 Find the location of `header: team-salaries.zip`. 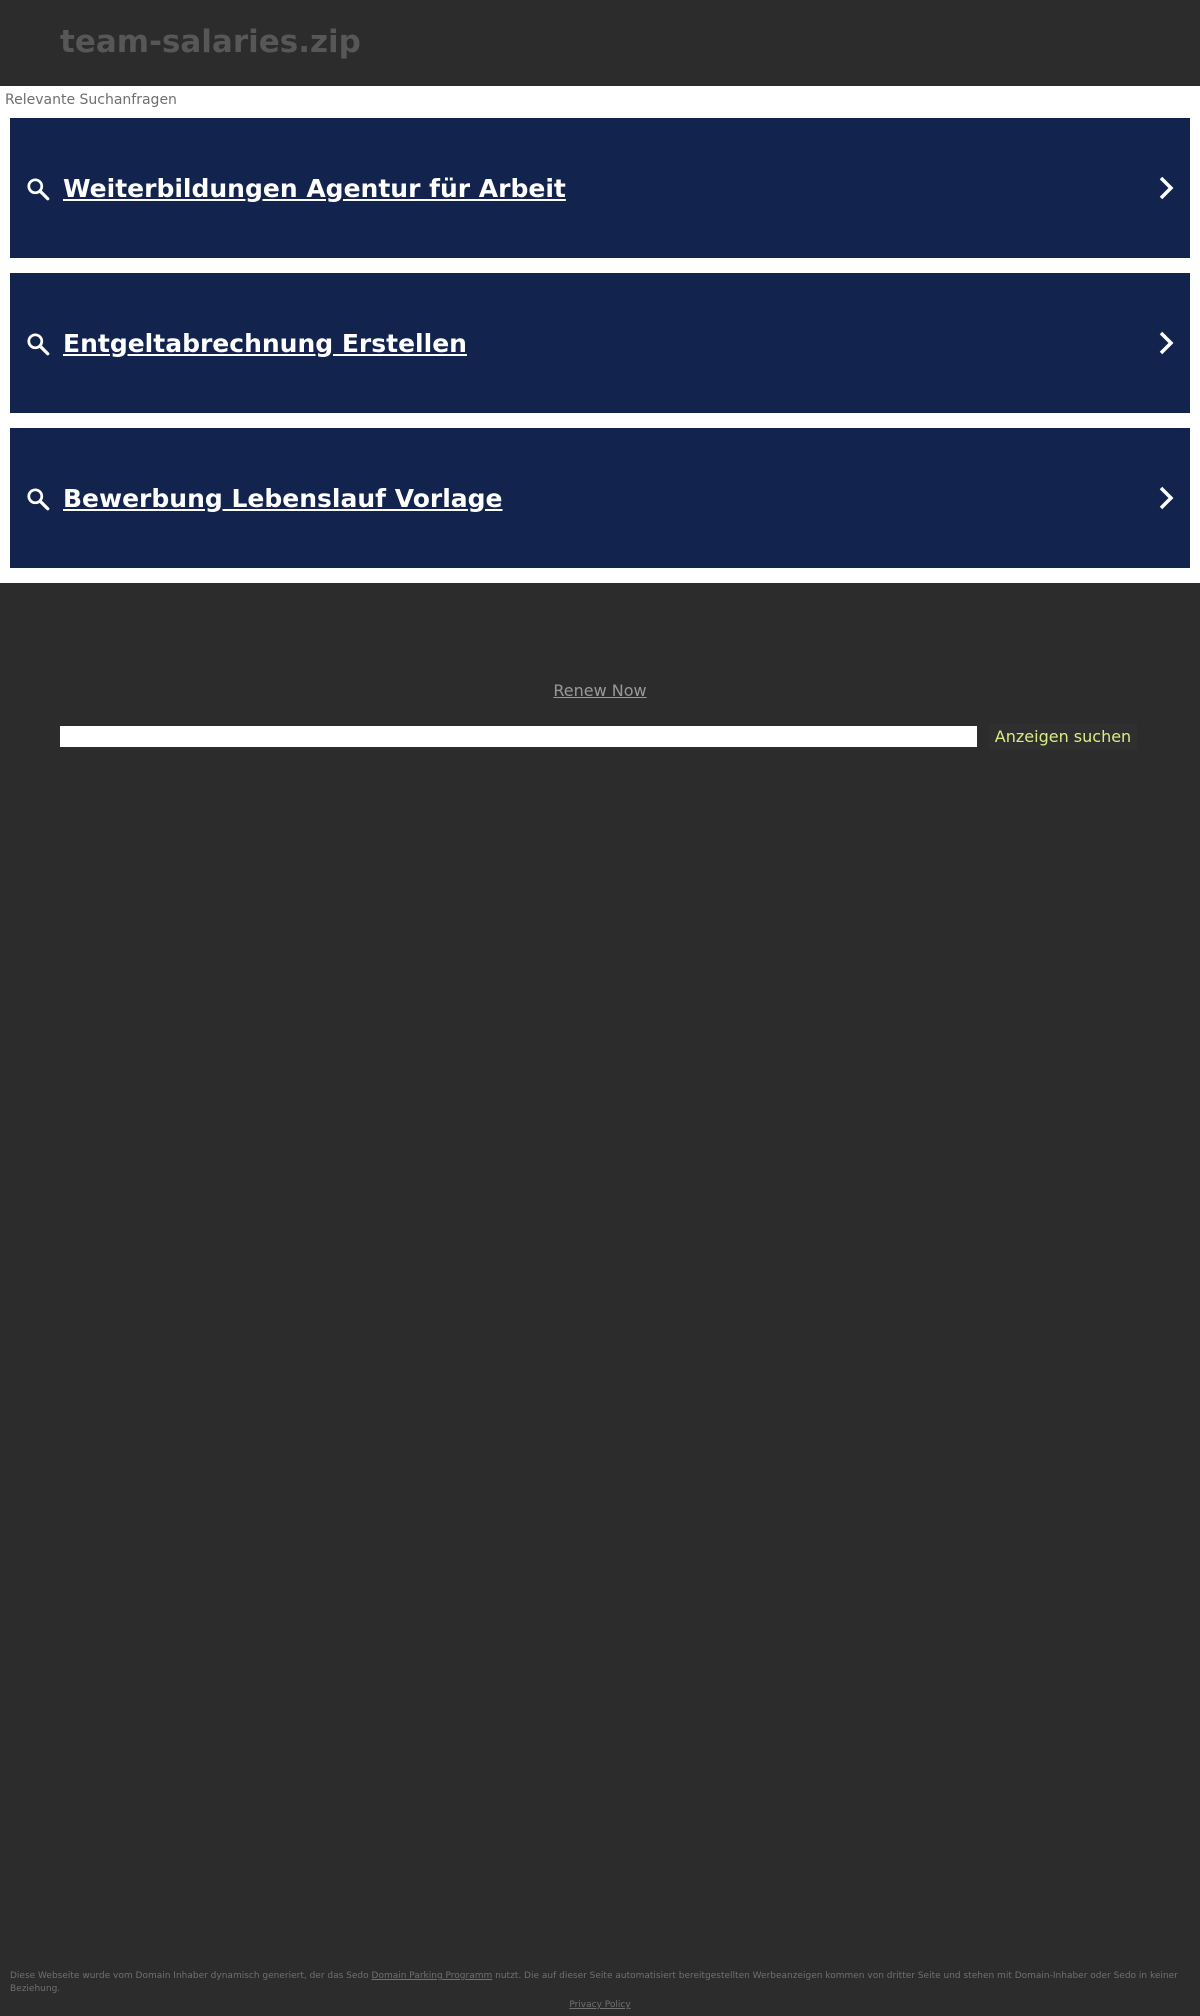

header: team-salaries.zip is located at coordinates (600, 43).